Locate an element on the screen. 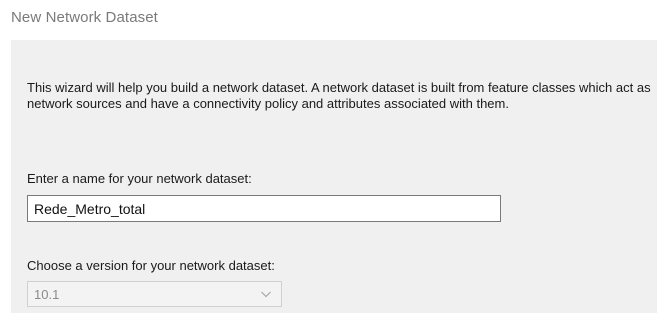 The height and width of the screenshot is (313, 657). version-selected-value: 10.1 is located at coordinates (47, 294).